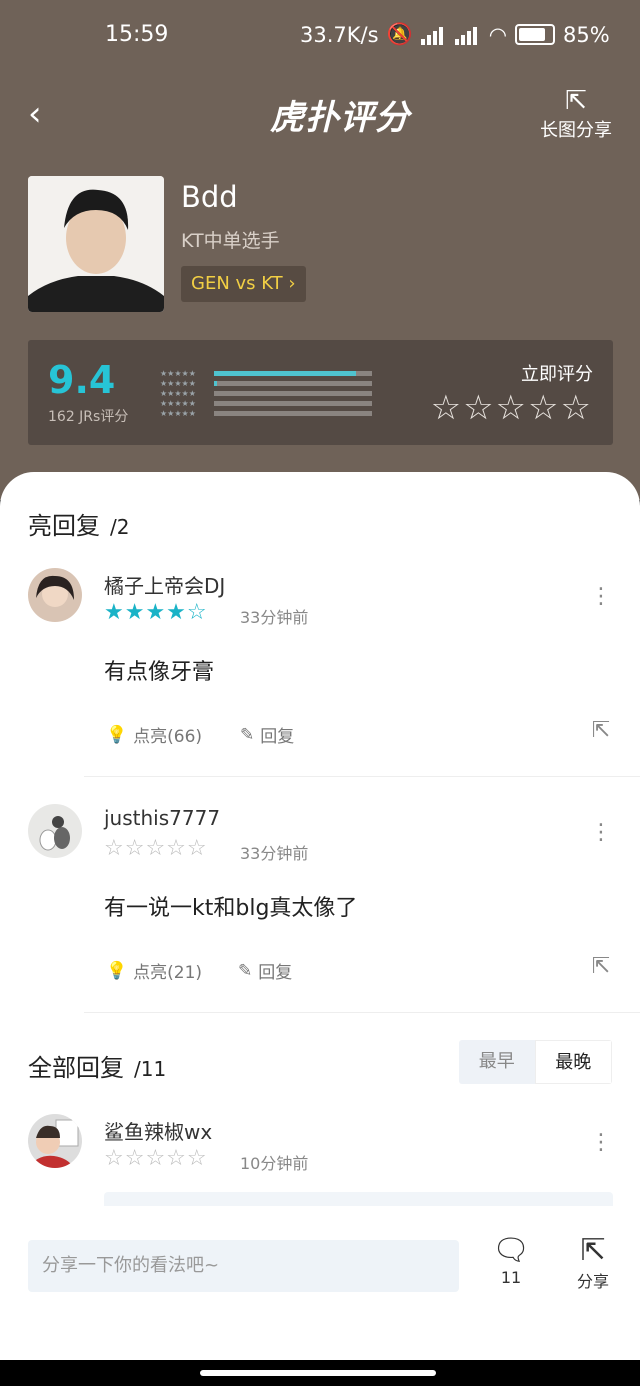 The width and height of the screenshot is (640, 1386). I want to click on chat-bubble-icon: 🗨, so click(511, 1250).